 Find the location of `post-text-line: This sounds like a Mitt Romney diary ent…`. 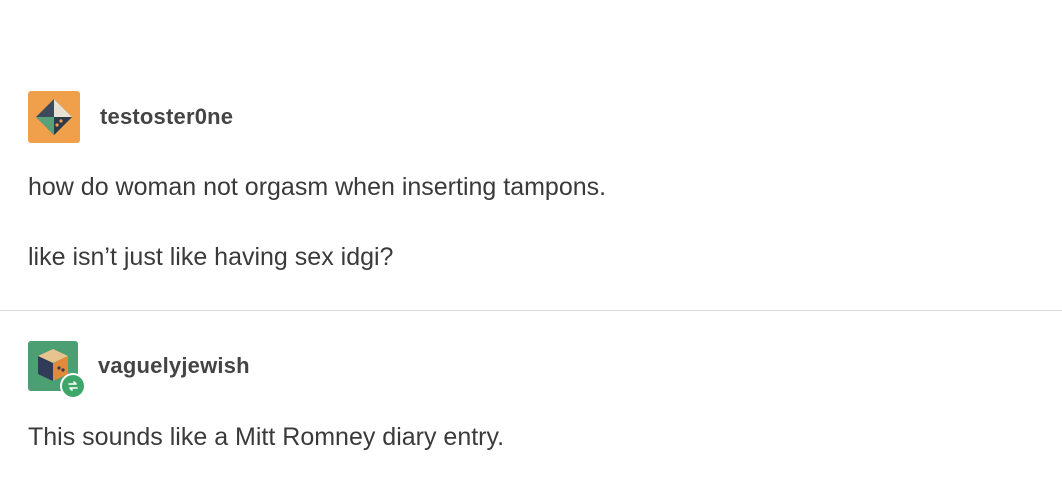

post-text-line: This sounds like a Mitt Romney diary ent… is located at coordinates (266, 437).